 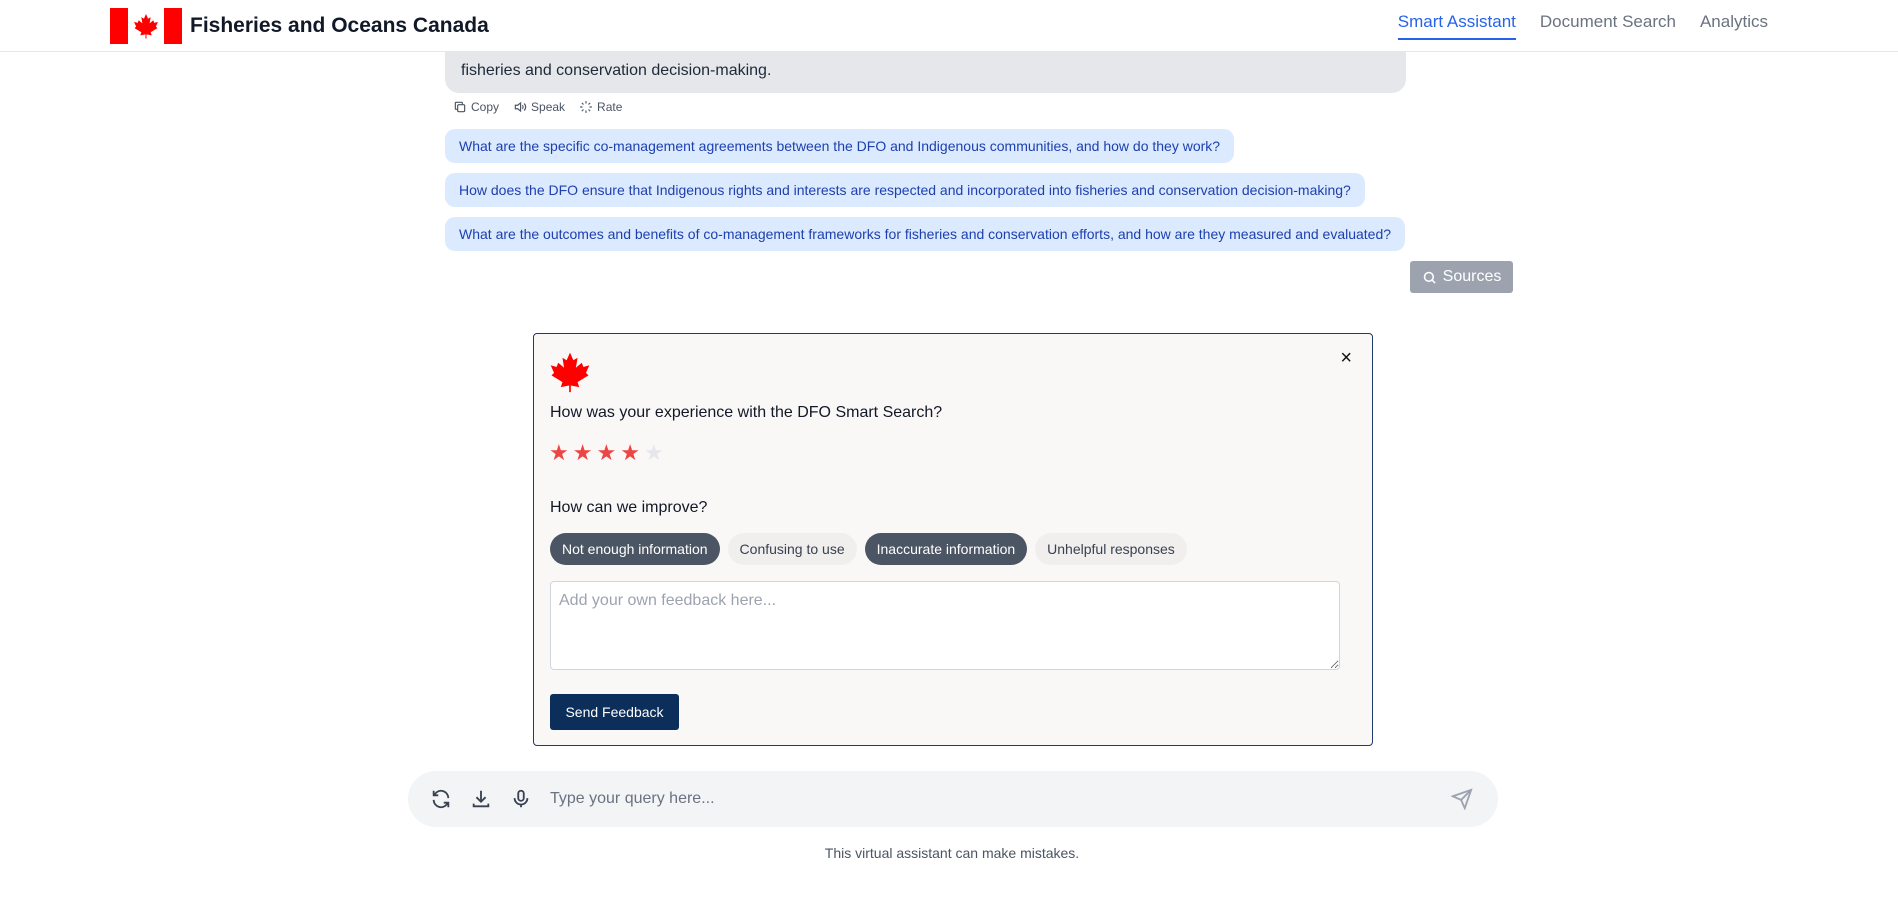 I want to click on feedback-textarea, so click(x=945, y=625).